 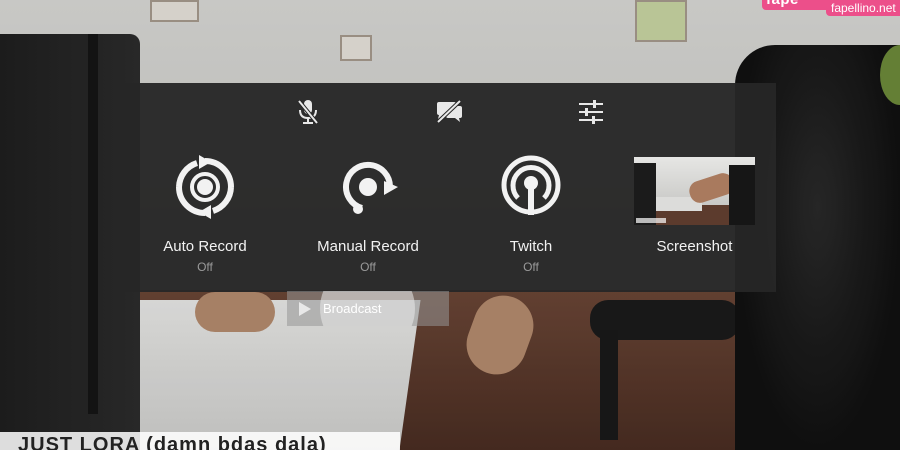 What do you see at coordinates (368, 267) in the screenshot?
I see `manual-record-state: Off` at bounding box center [368, 267].